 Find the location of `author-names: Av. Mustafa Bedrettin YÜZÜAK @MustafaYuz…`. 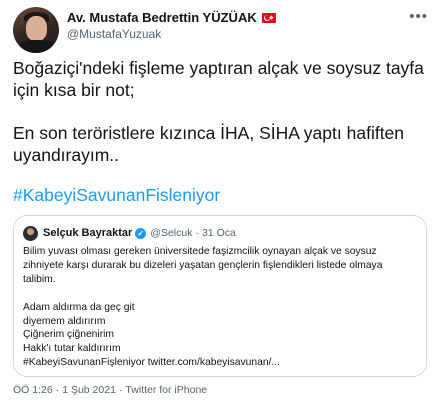

author-names: Av. Mustafa Bedrettin YÜZÜAK @MustafaYuz… is located at coordinates (171, 25).